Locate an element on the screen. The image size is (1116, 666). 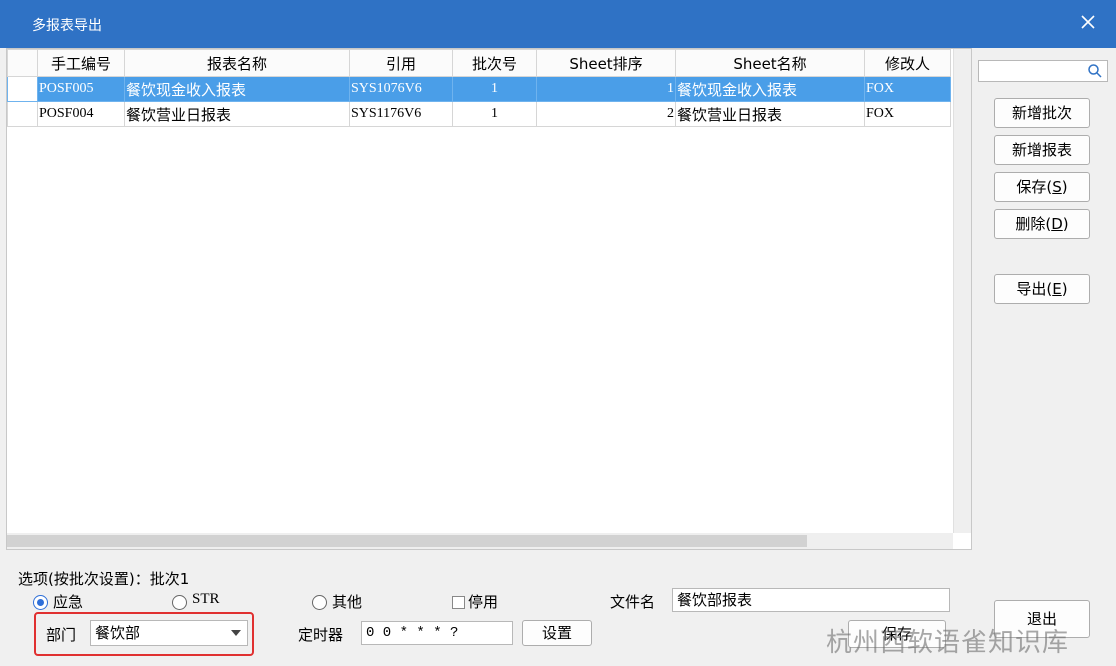
column-header: 引用 is located at coordinates (401, 63).